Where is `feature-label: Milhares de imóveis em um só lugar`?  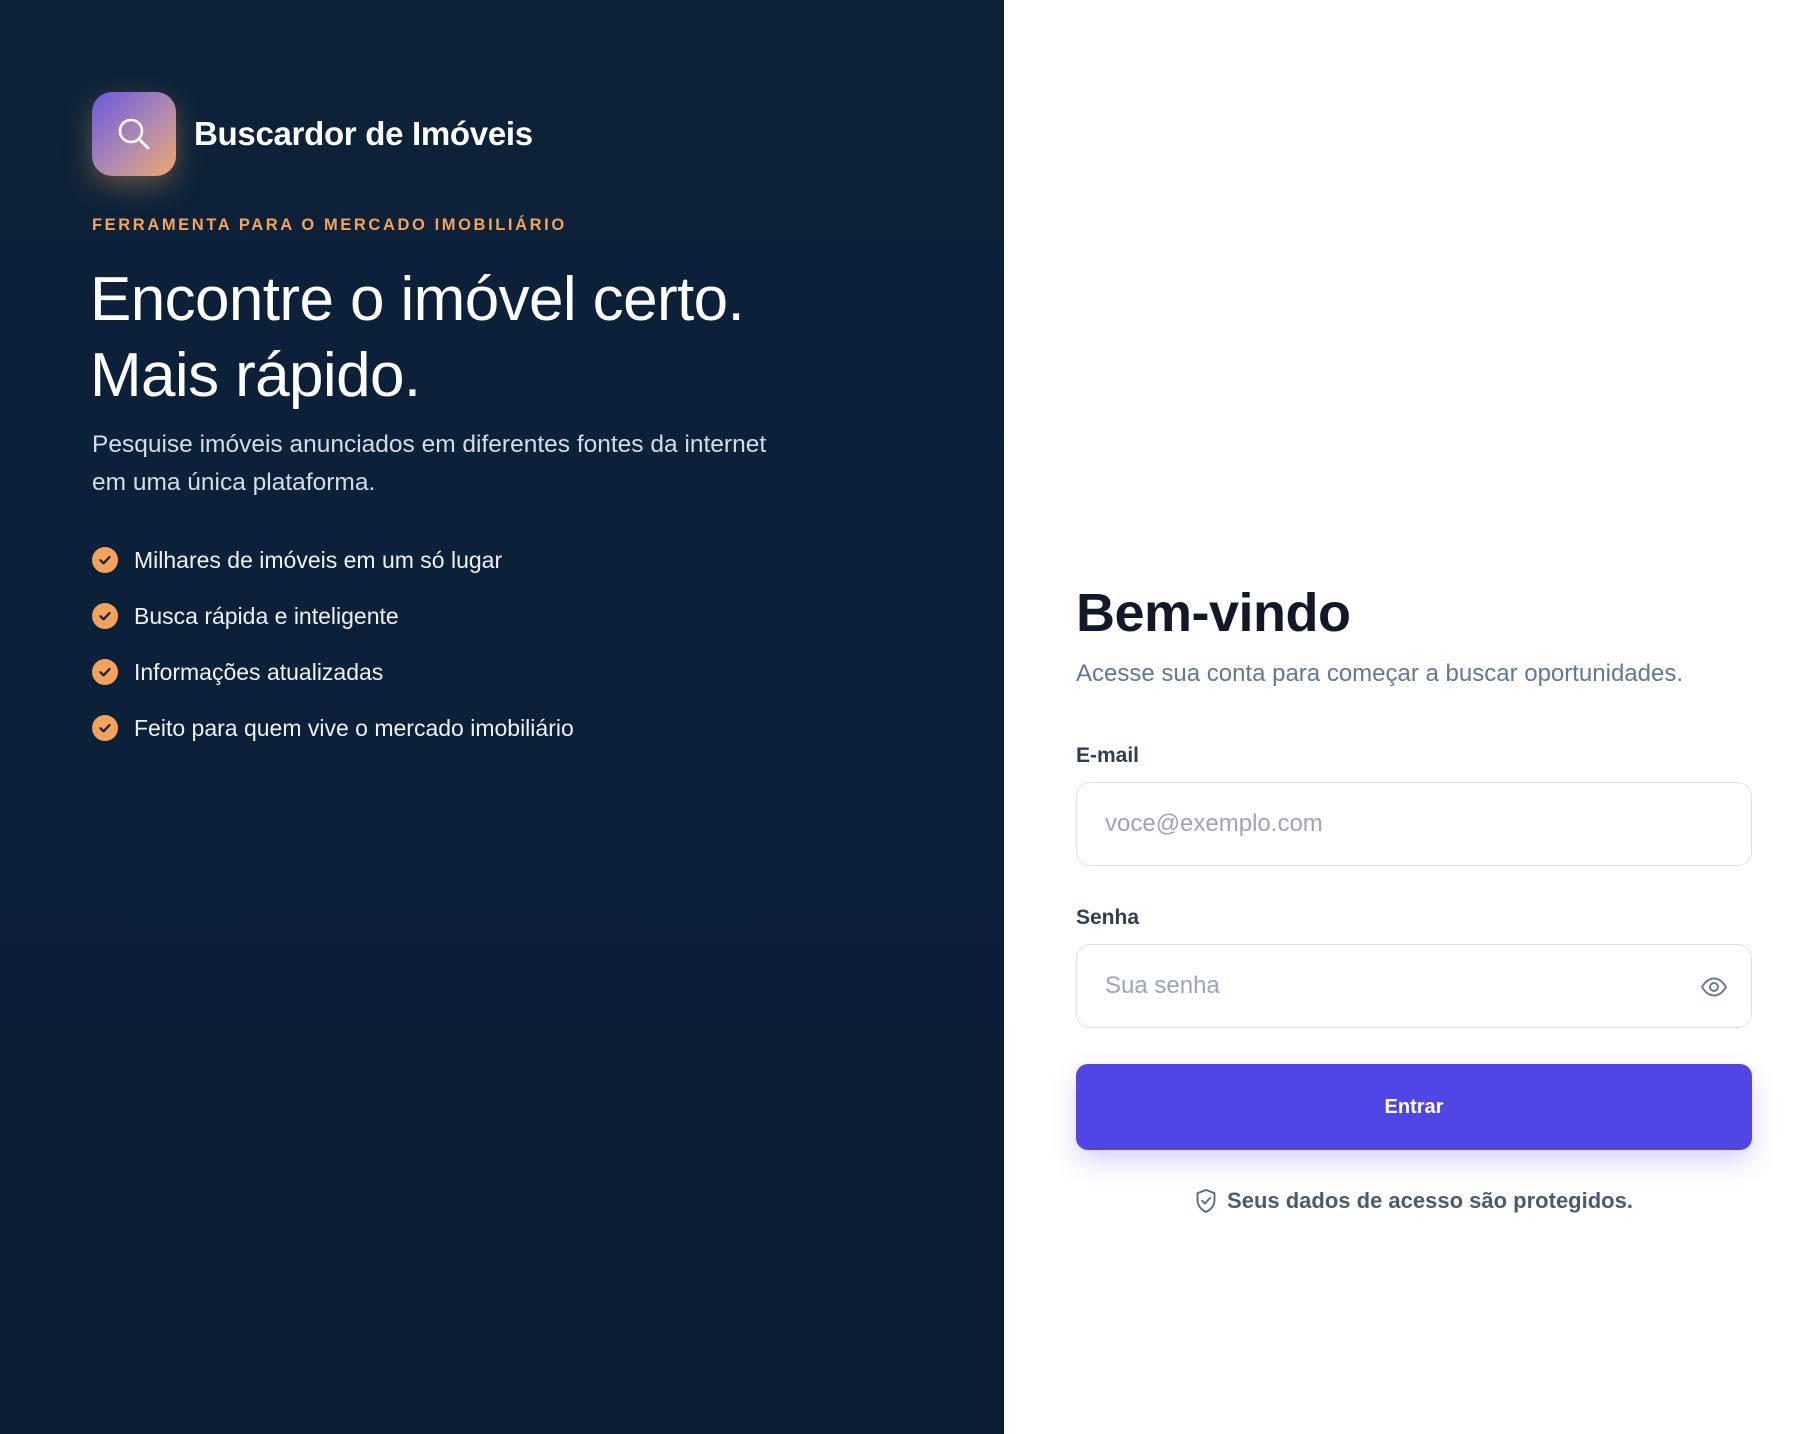 feature-label: Milhares de imóveis em um só lugar is located at coordinates (318, 559).